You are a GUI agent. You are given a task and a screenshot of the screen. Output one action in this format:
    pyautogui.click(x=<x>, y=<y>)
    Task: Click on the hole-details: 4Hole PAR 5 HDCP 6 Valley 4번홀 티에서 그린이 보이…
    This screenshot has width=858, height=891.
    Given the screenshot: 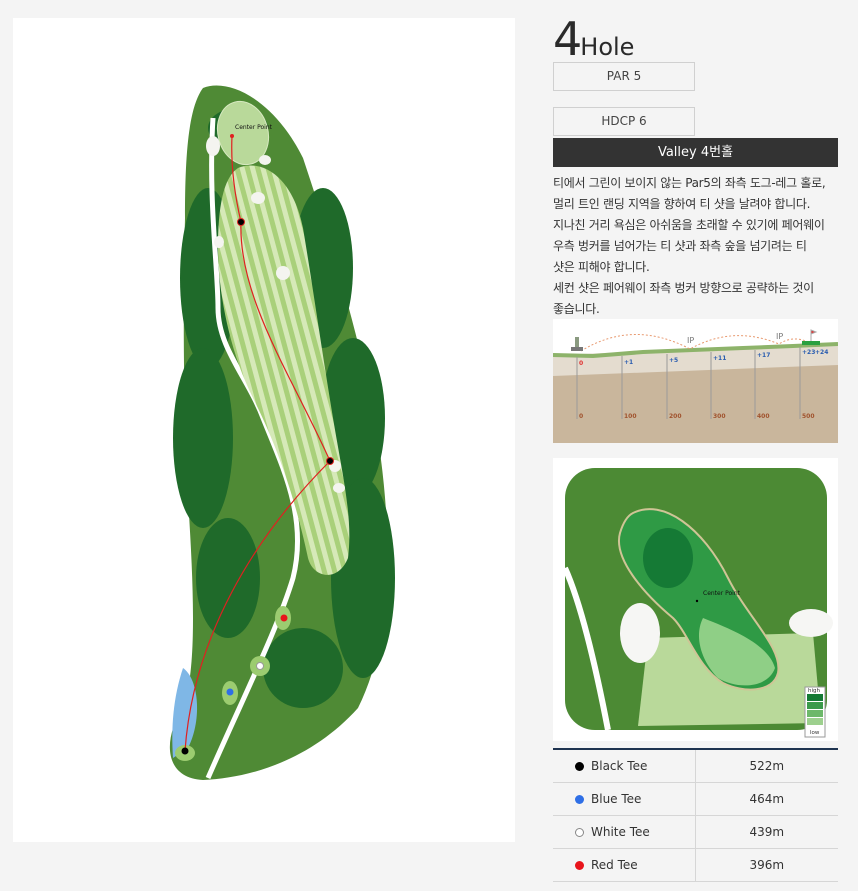 What is the action you would take?
    pyautogui.click(x=695, y=168)
    